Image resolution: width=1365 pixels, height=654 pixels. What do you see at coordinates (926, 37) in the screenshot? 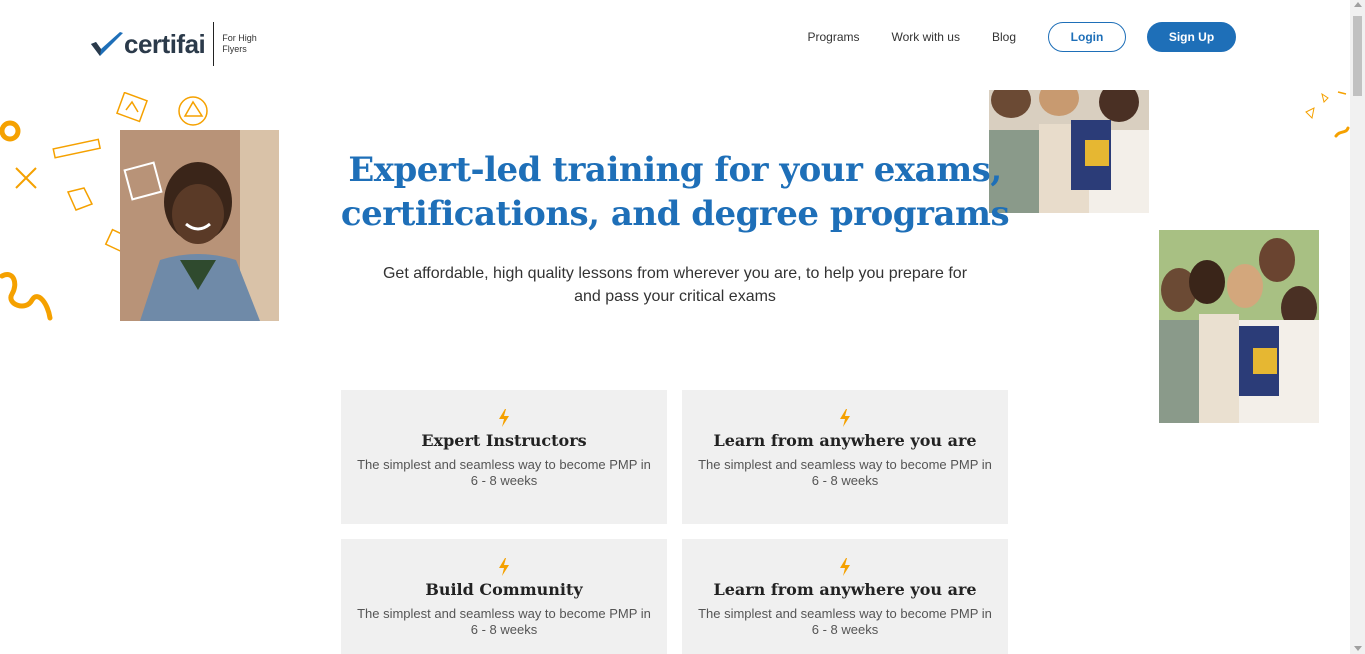
I see `nav-link-work-with-us: Work with us` at bounding box center [926, 37].